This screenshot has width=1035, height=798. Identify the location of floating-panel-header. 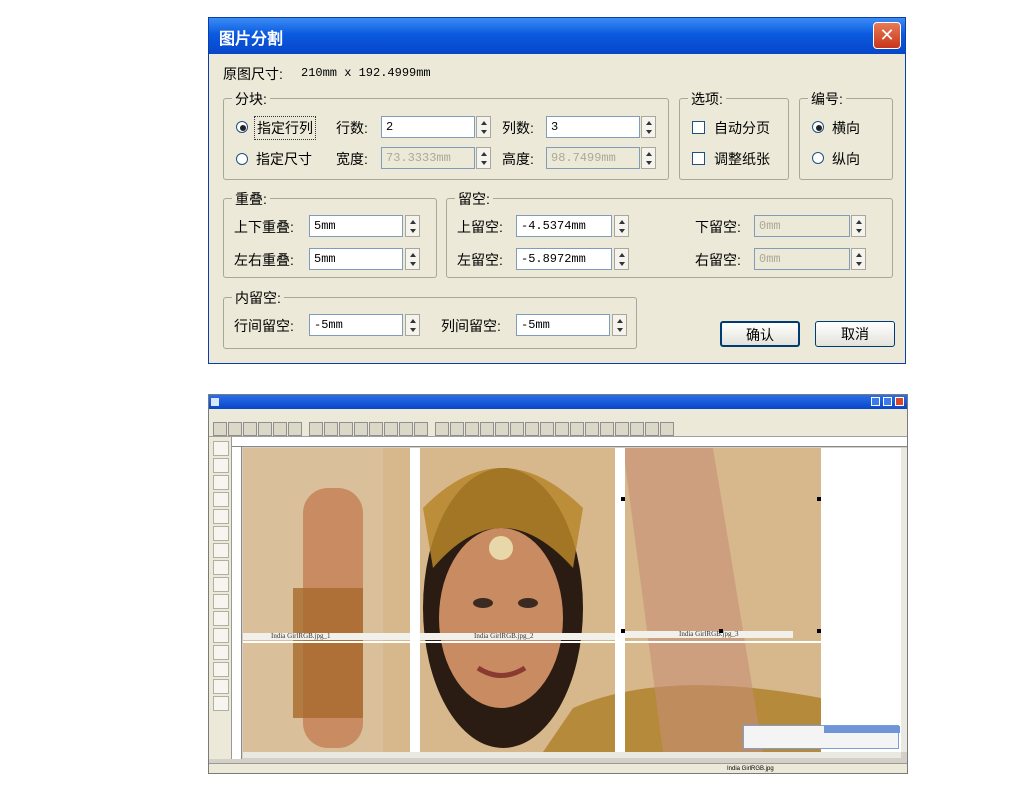
(862, 729).